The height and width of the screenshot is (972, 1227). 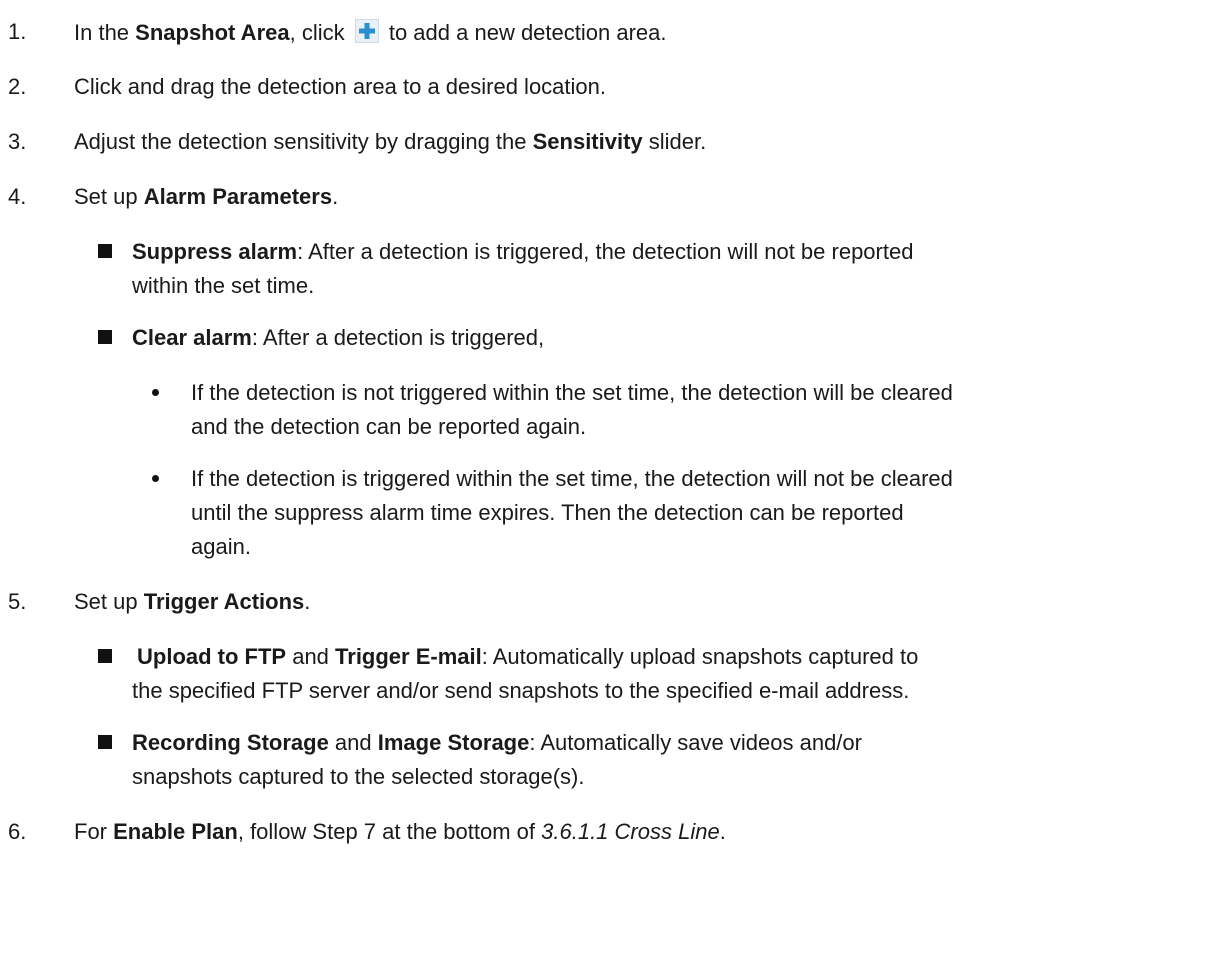 What do you see at coordinates (215, 251) in the screenshot?
I see `ui-term: Suppress alarm` at bounding box center [215, 251].